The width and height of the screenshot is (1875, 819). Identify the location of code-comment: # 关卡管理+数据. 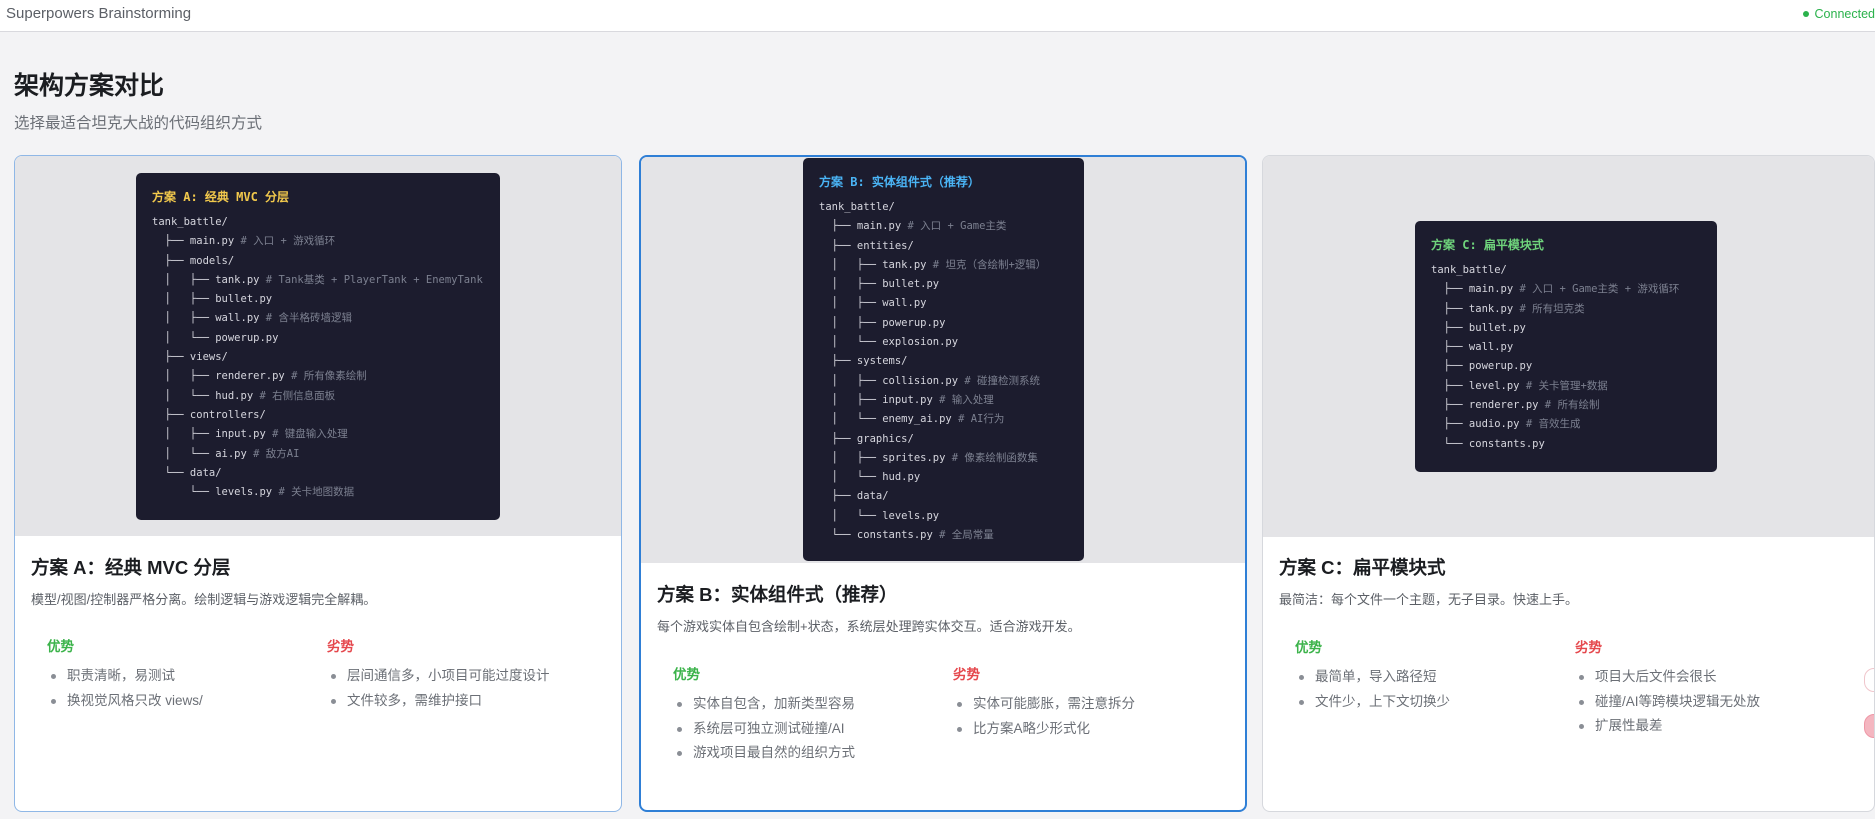
(1566, 385).